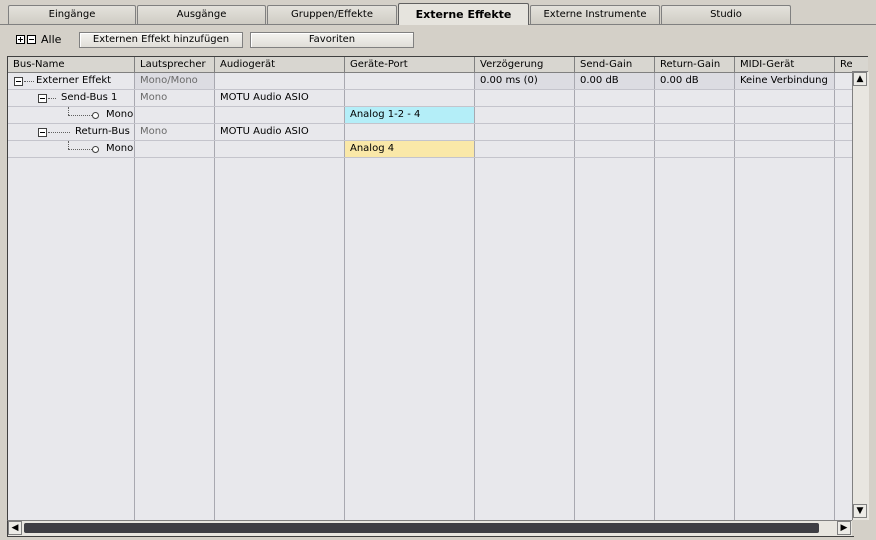 The height and width of the screenshot is (540, 876). What do you see at coordinates (860, 511) in the screenshot?
I see `arrow-down-icon: ▼` at bounding box center [860, 511].